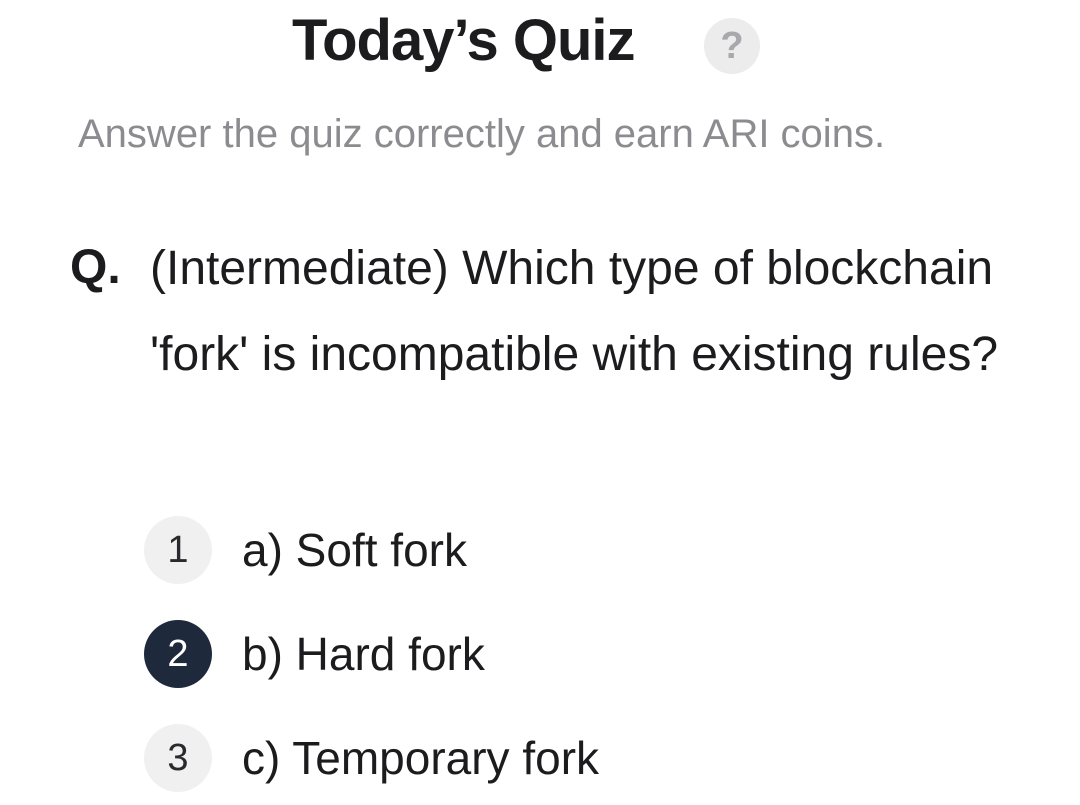 Image resolution: width=1080 pixels, height=805 pixels. What do you see at coordinates (421, 758) in the screenshot?
I see `option-label: c) Temporary fork` at bounding box center [421, 758].